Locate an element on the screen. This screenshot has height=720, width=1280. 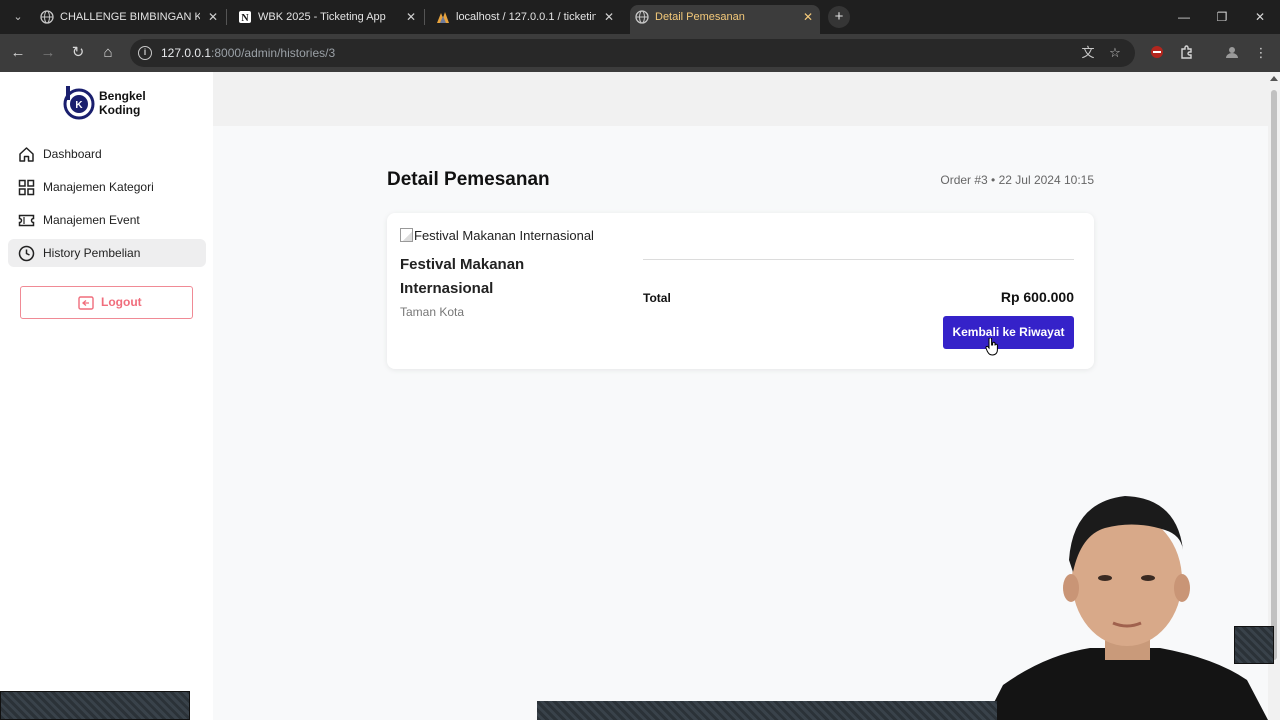
forward-arrow-icon: → is located at coordinates (48, 53).